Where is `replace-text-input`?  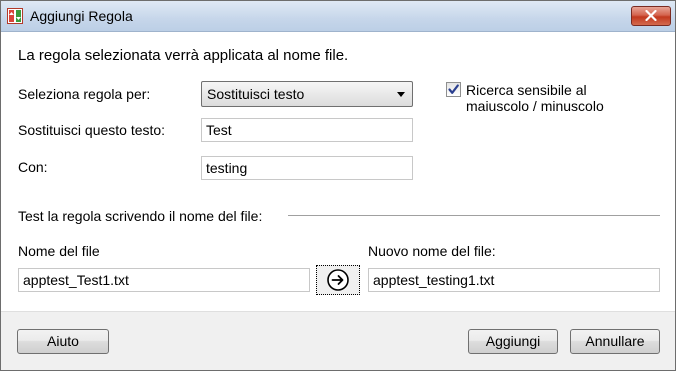
replace-text-input is located at coordinates (307, 130).